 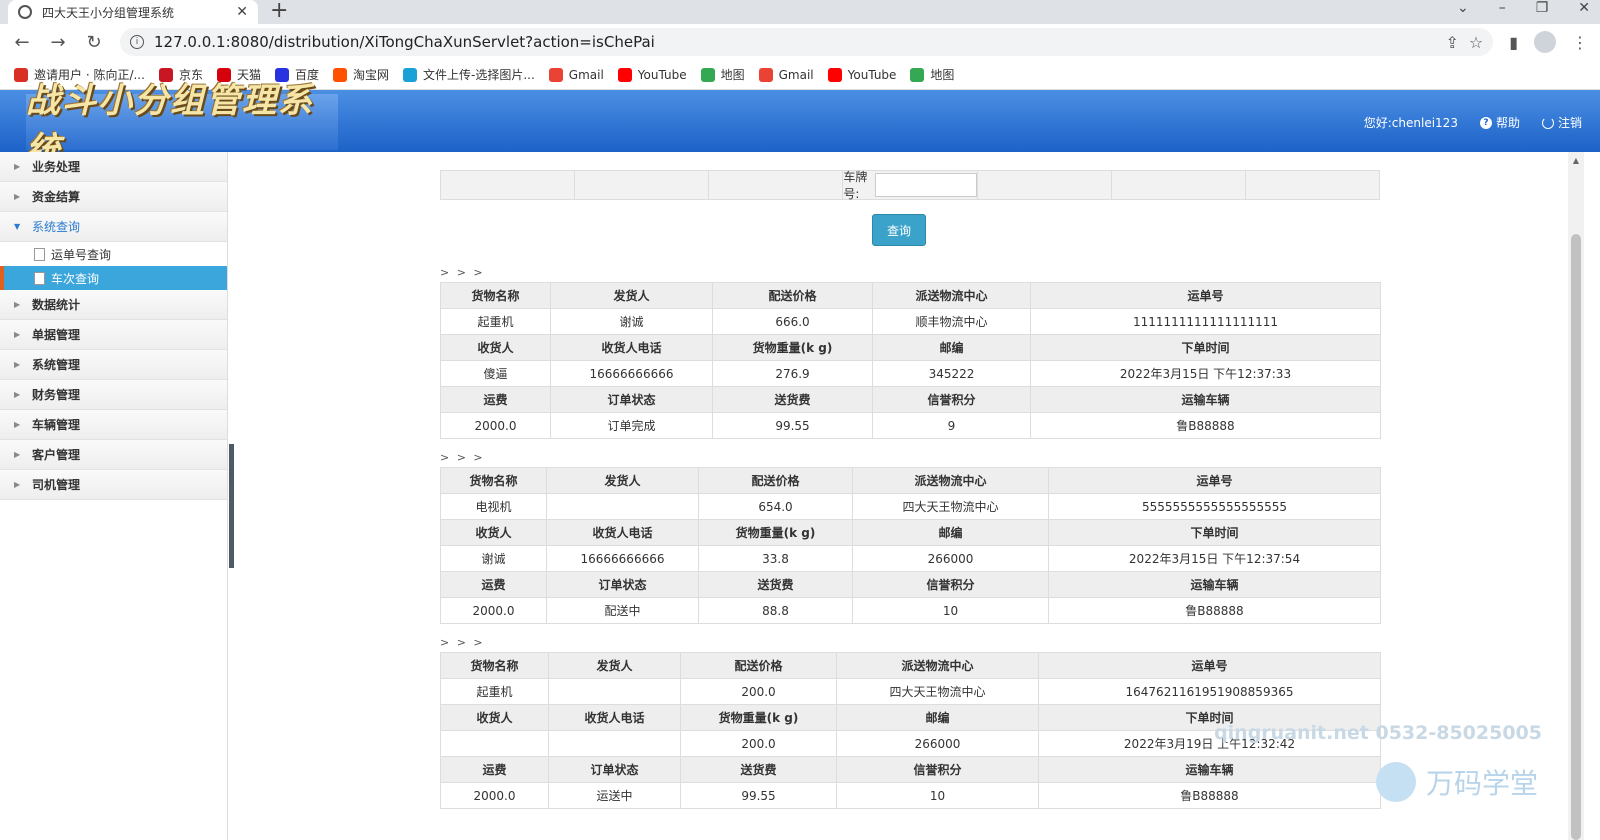 I want to click on sidebar-menu-item: ▶ 司机管理, so click(x=113, y=485).